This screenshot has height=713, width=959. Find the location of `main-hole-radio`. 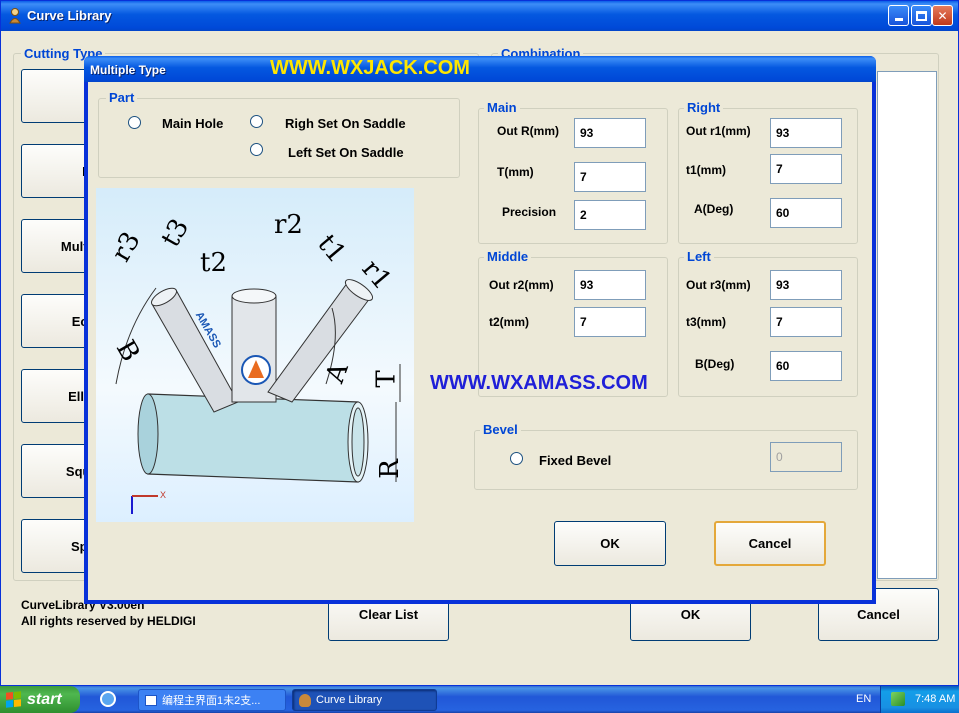

main-hole-radio is located at coordinates (134, 122).